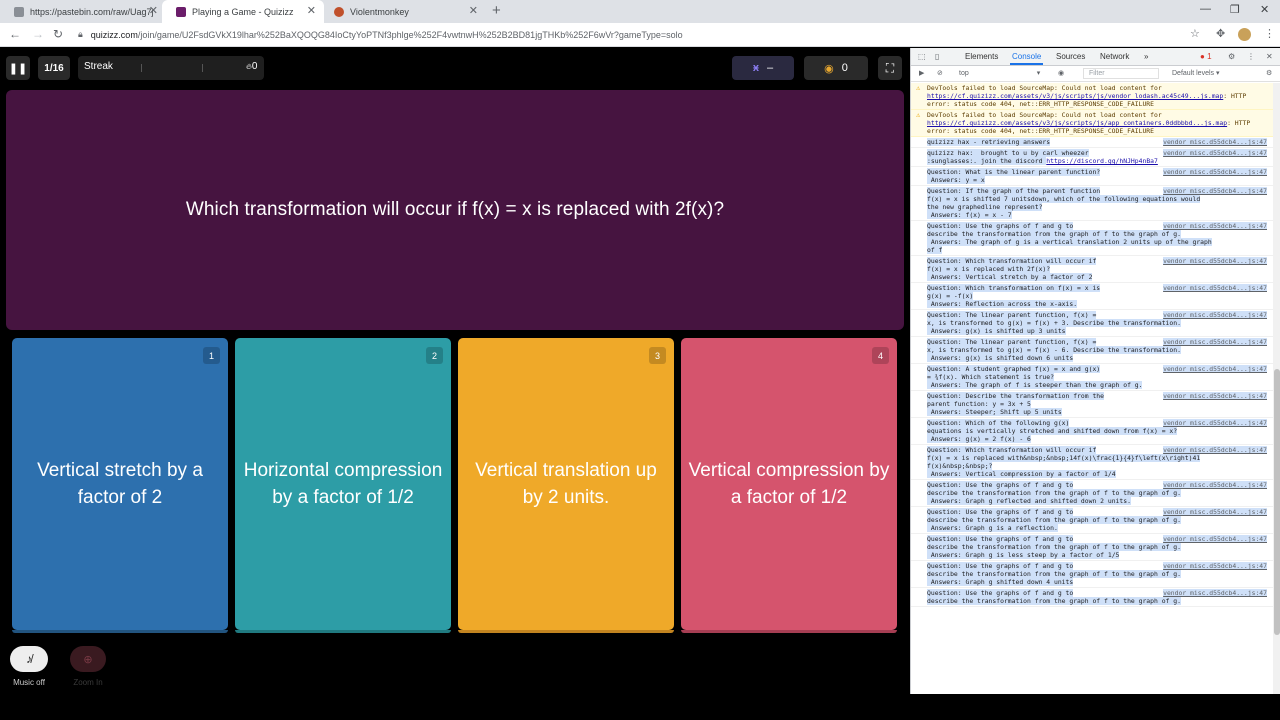 The height and width of the screenshot is (720, 1280). I want to click on music-off-icon: ♪̸, so click(29, 659).